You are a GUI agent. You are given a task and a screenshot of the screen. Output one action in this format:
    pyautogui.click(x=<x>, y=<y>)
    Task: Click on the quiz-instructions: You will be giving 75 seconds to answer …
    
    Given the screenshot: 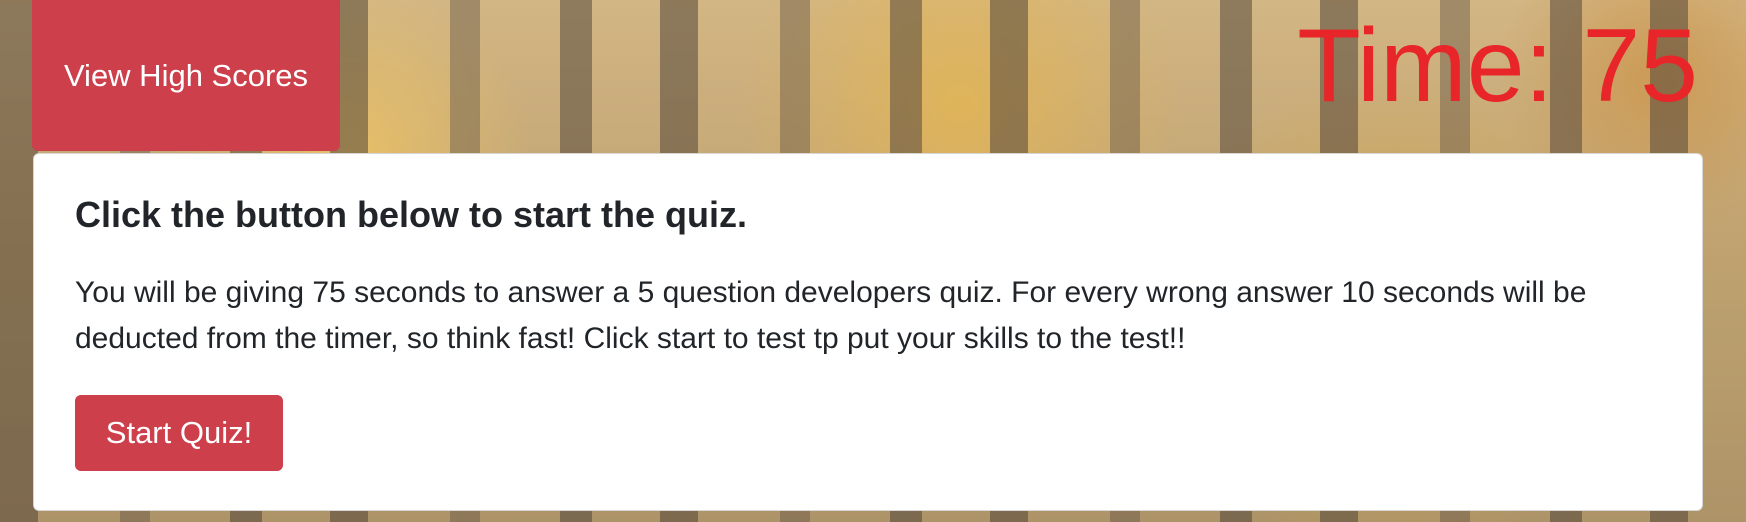 What is the action you would take?
    pyautogui.click(x=831, y=315)
    